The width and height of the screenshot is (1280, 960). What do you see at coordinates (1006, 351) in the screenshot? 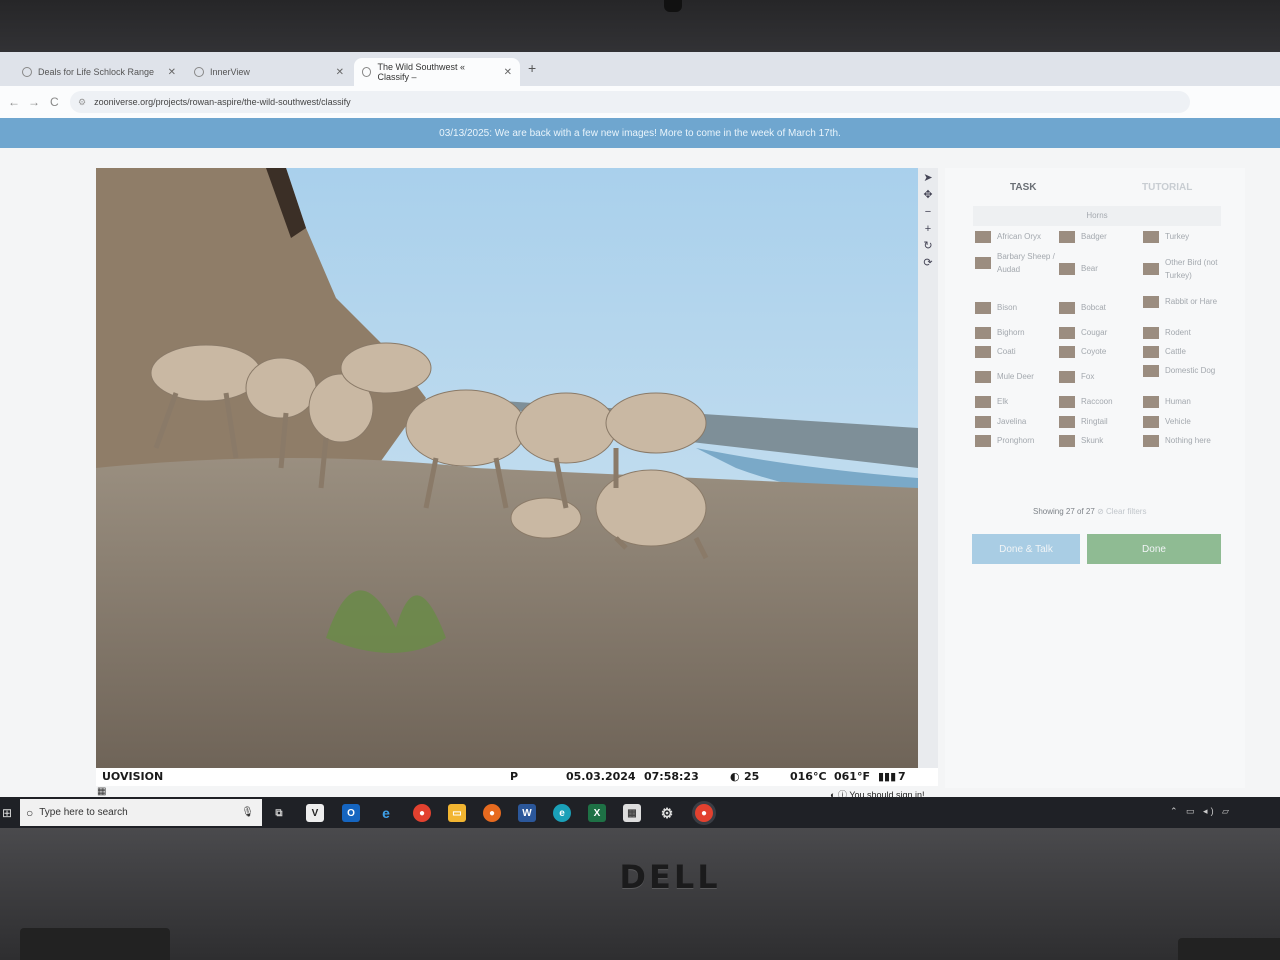
I see `choice-label: Coati` at bounding box center [1006, 351].